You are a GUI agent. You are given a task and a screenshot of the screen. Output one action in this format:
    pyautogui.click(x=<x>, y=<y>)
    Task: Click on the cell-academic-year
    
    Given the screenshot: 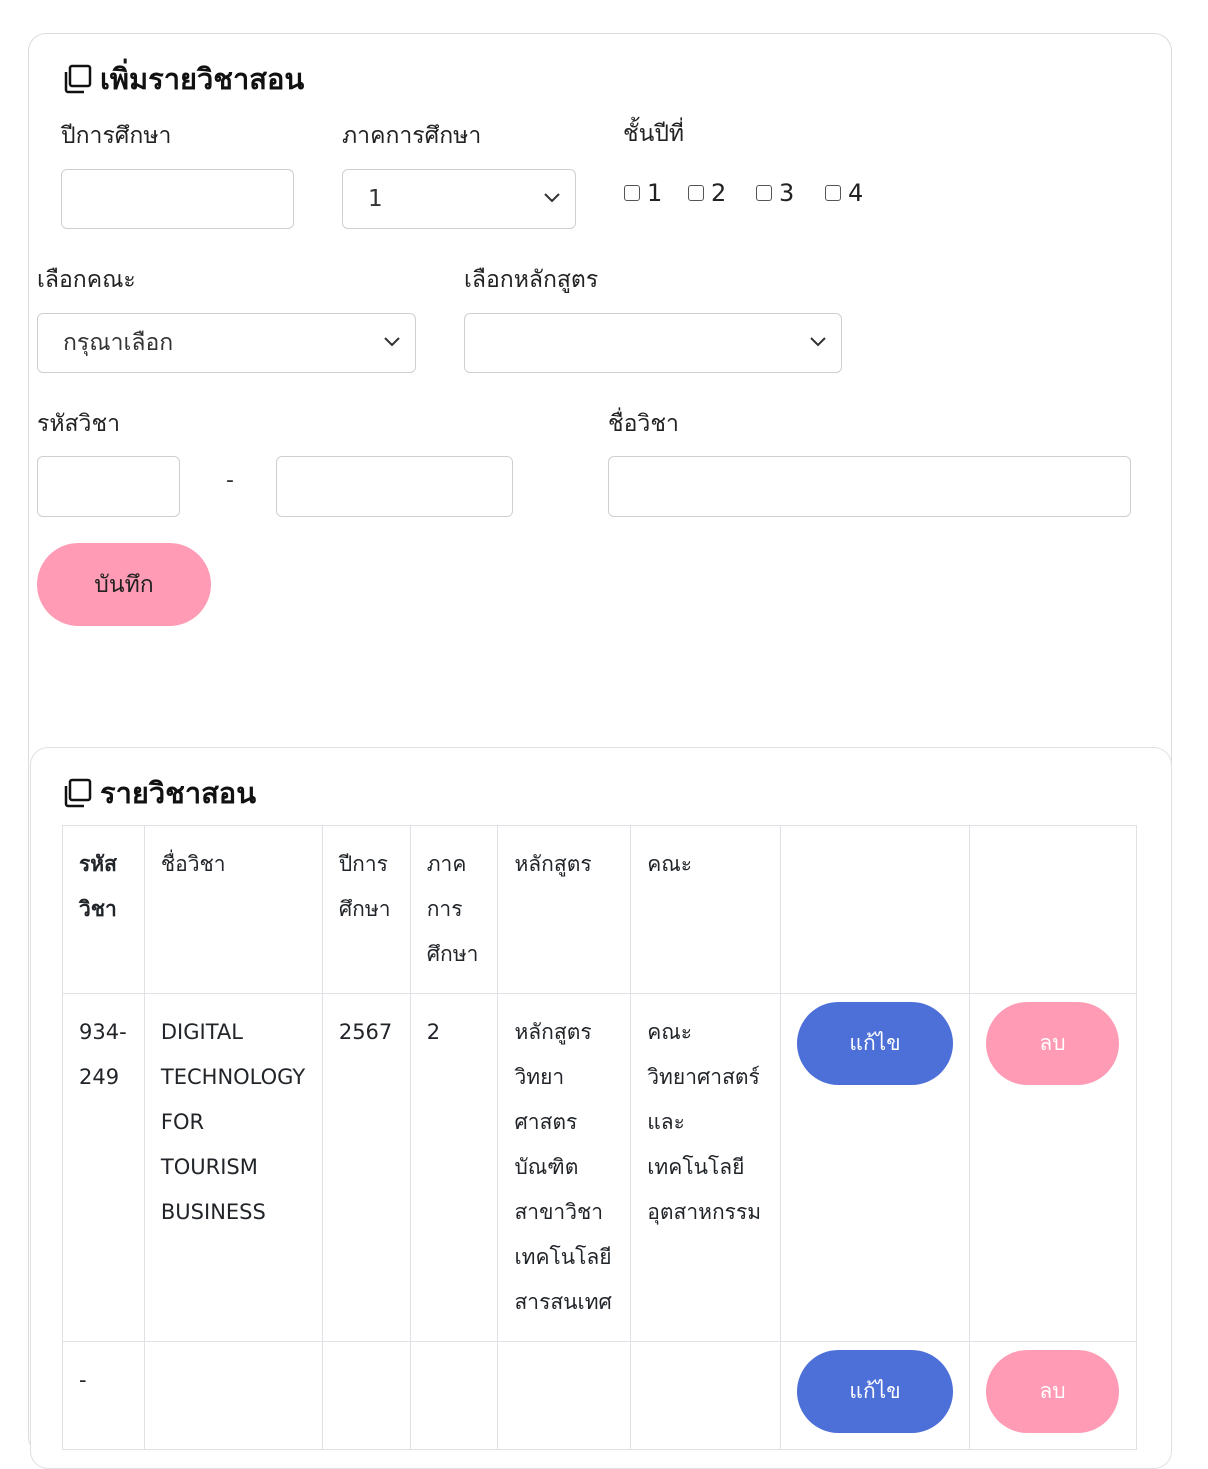 What is the action you would take?
    pyautogui.click(x=366, y=1395)
    